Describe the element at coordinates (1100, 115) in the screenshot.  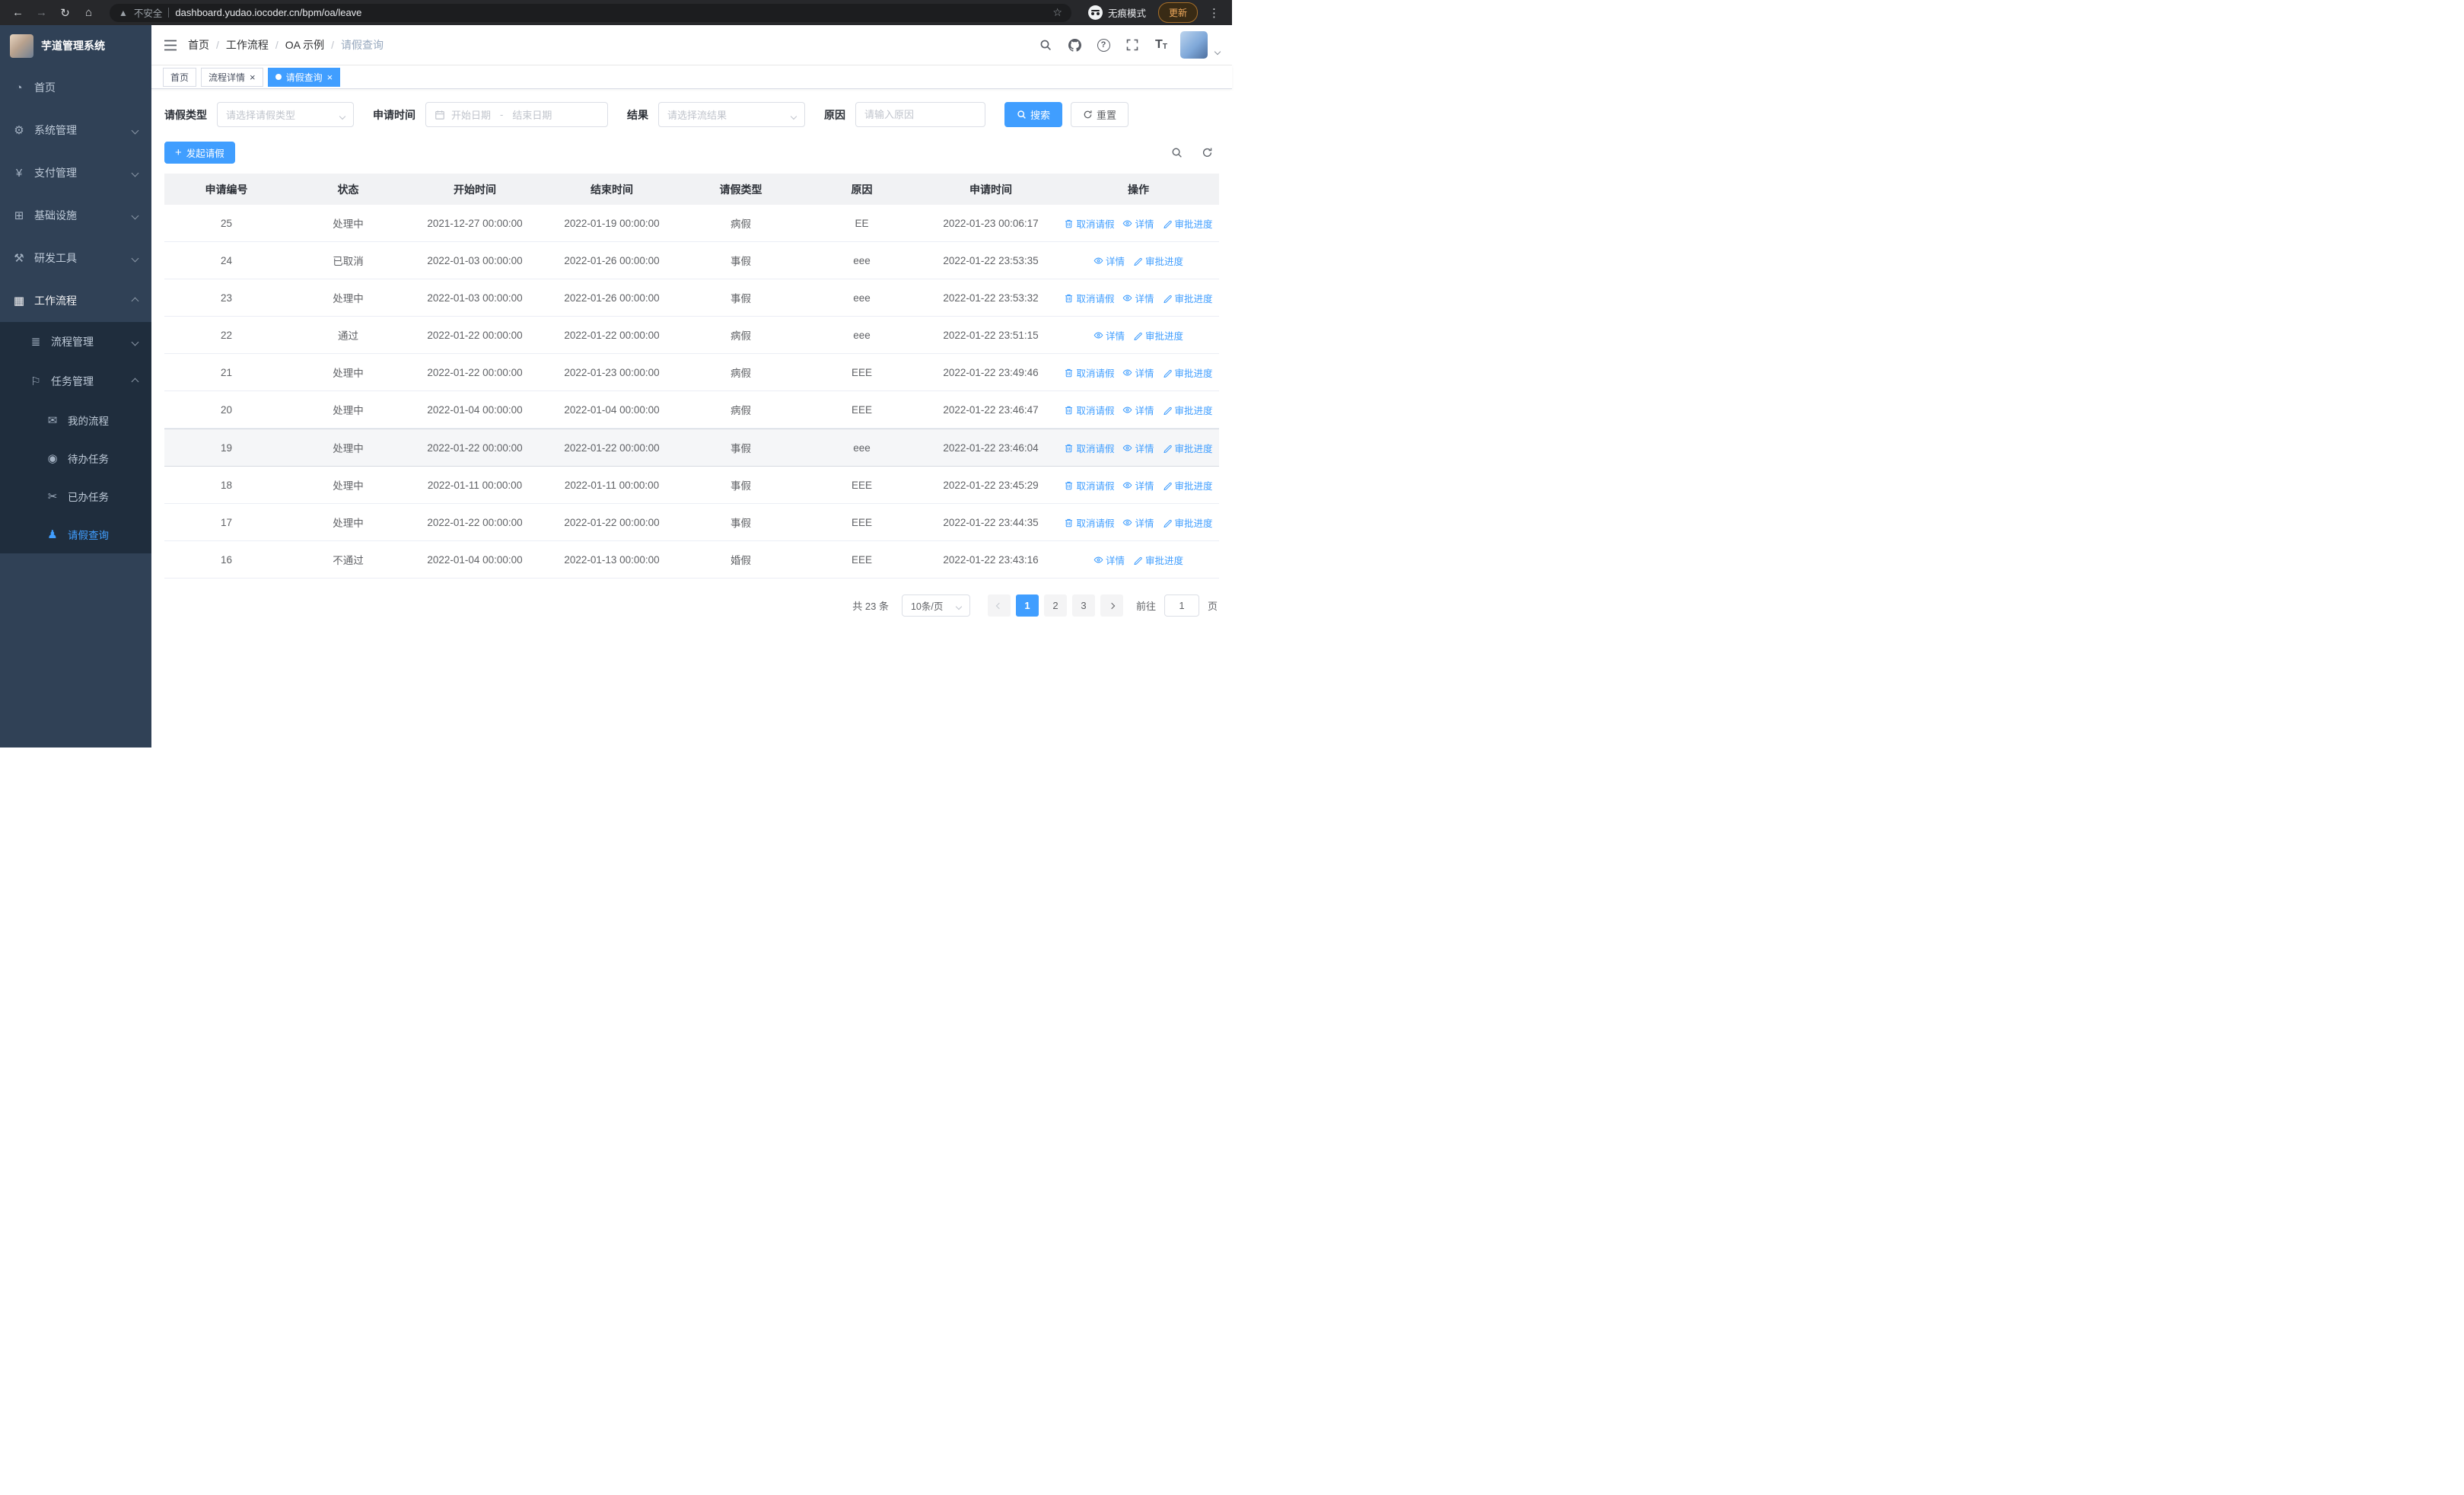
I see `reset-button: 重置` at that location.